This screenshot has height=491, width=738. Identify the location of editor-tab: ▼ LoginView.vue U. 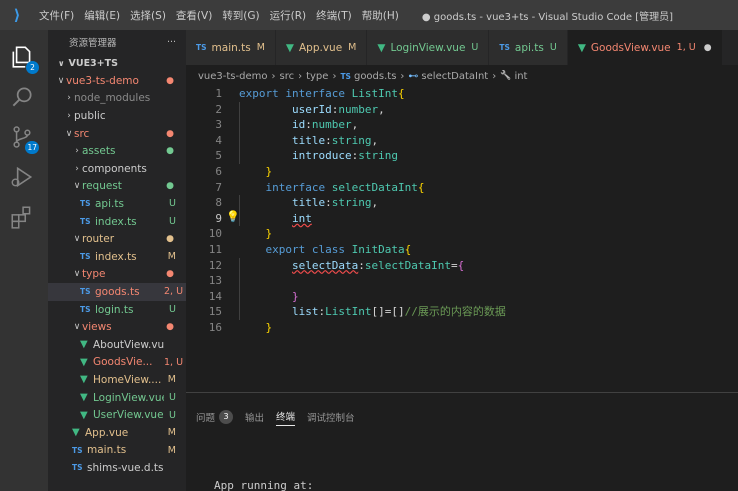
(428, 47).